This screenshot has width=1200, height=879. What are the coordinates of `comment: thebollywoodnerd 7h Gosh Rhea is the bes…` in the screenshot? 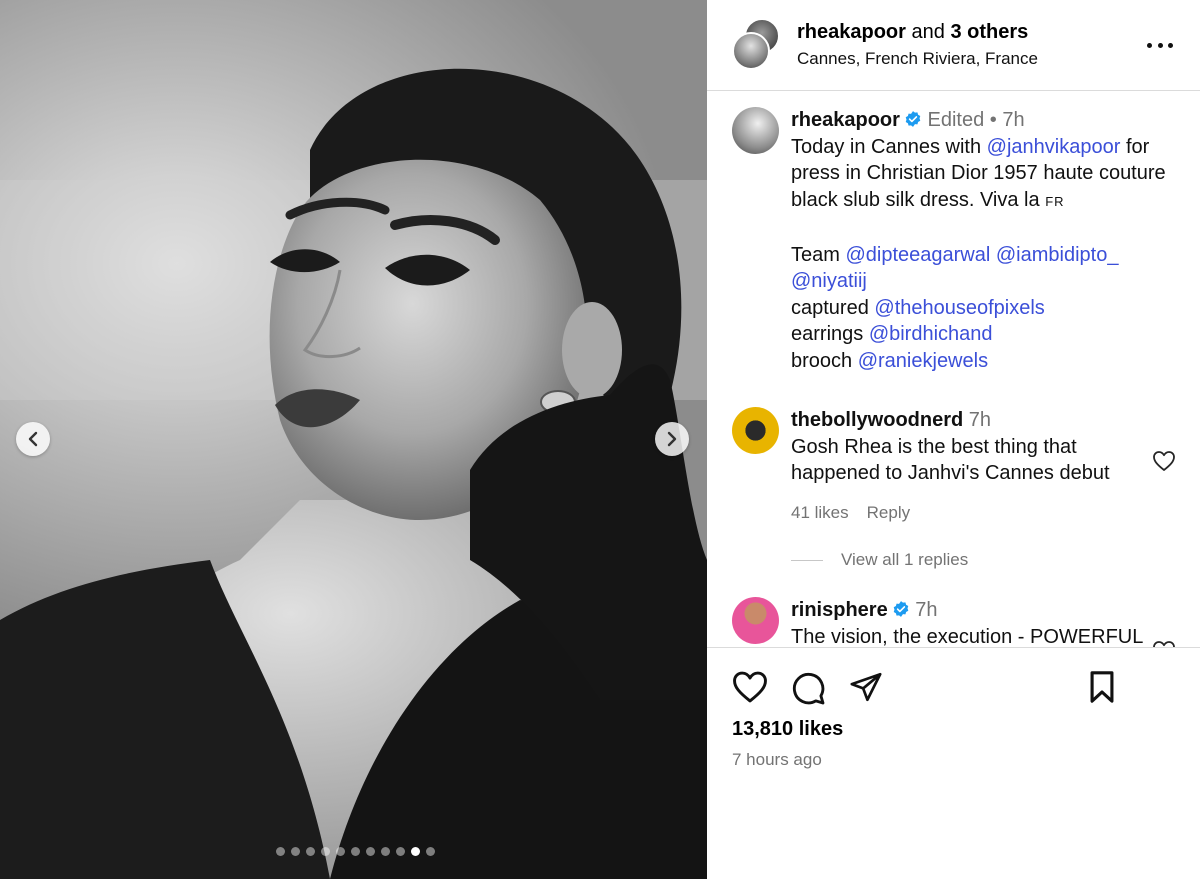 It's located at (966, 447).